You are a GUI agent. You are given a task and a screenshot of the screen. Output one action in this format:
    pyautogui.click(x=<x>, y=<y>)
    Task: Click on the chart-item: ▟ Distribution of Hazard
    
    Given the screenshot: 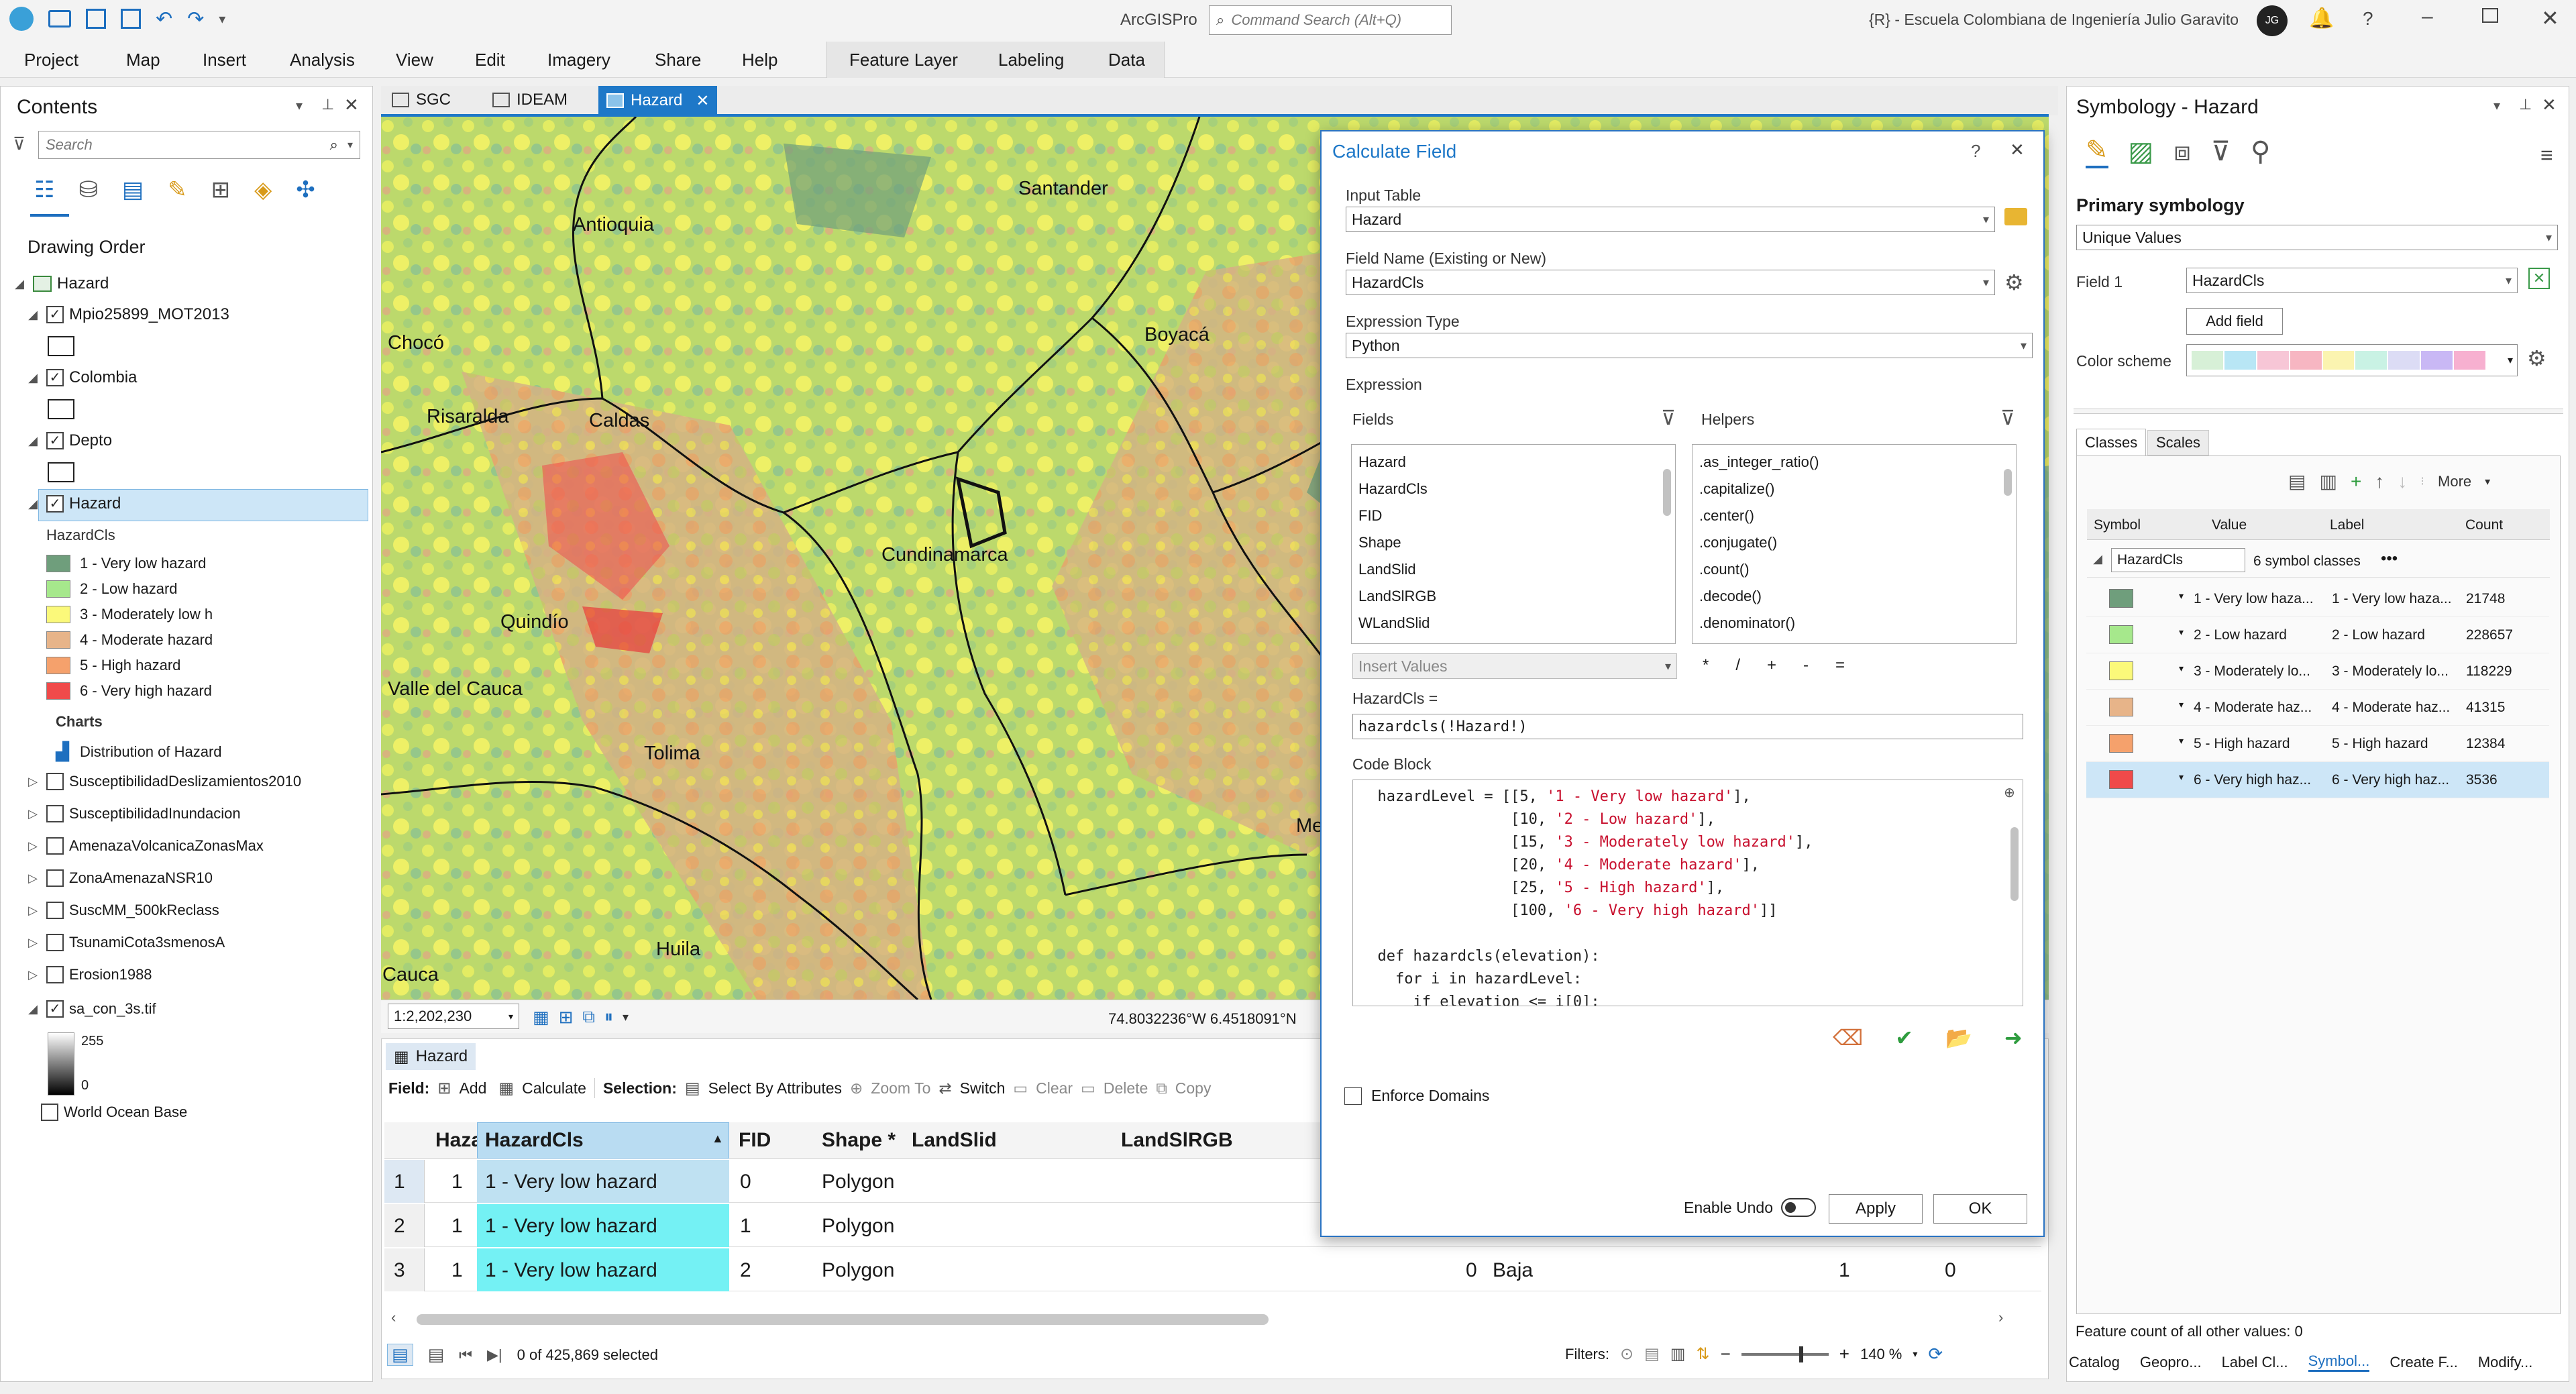 What is the action you would take?
    pyautogui.click(x=139, y=751)
    